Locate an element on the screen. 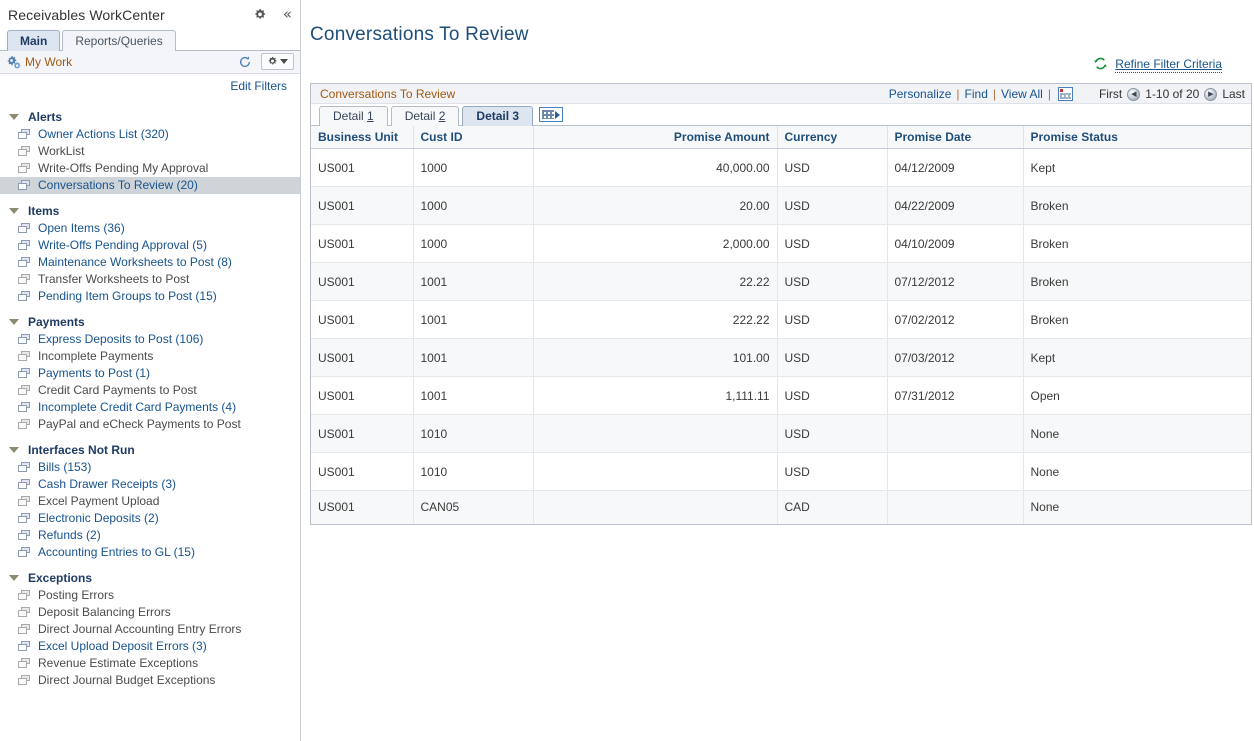 This screenshot has height=741, width=1254. table-row: US001 CAN05 CAD None is located at coordinates (781, 507).